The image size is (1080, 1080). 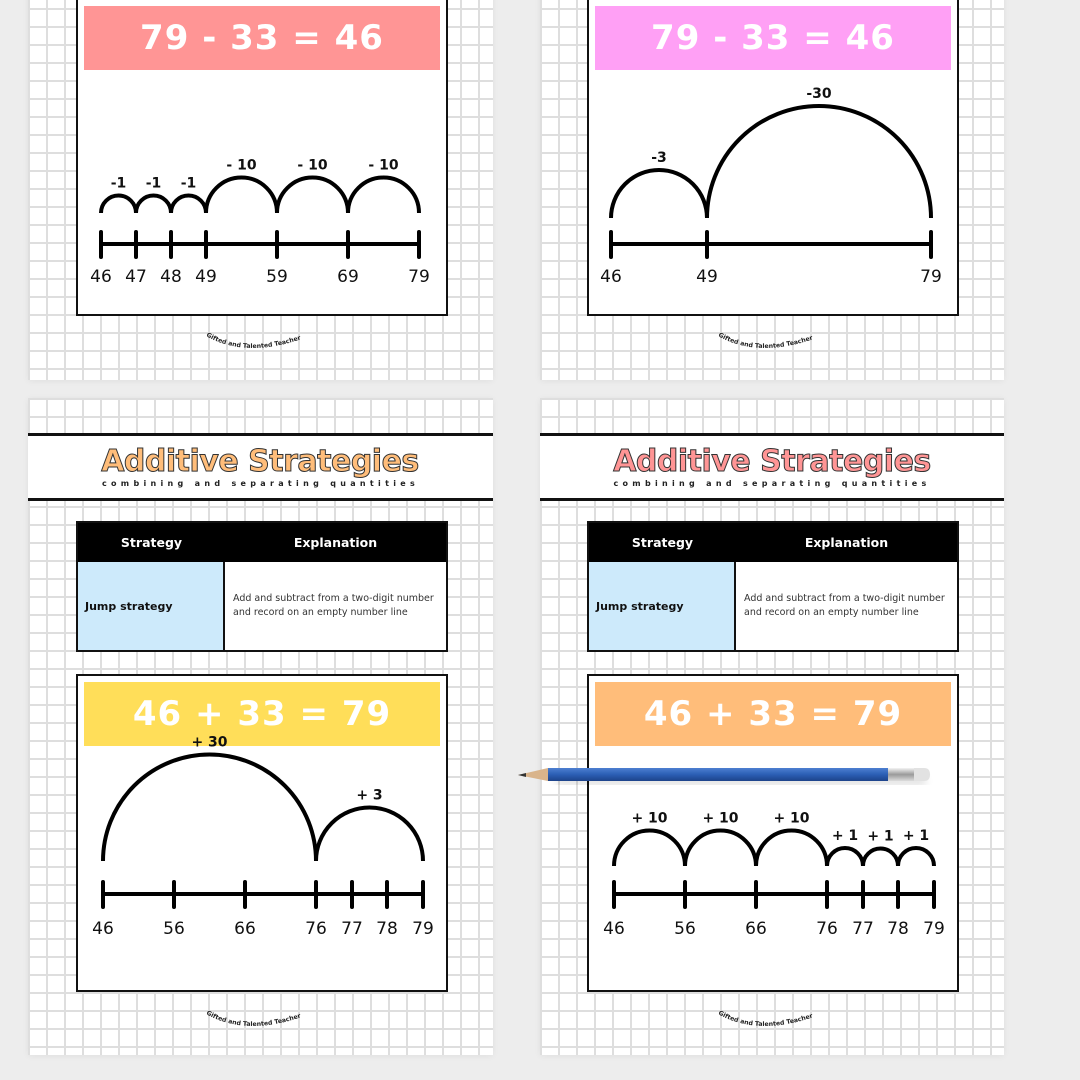 I want to click on tick-label: 69, so click(x=348, y=277).